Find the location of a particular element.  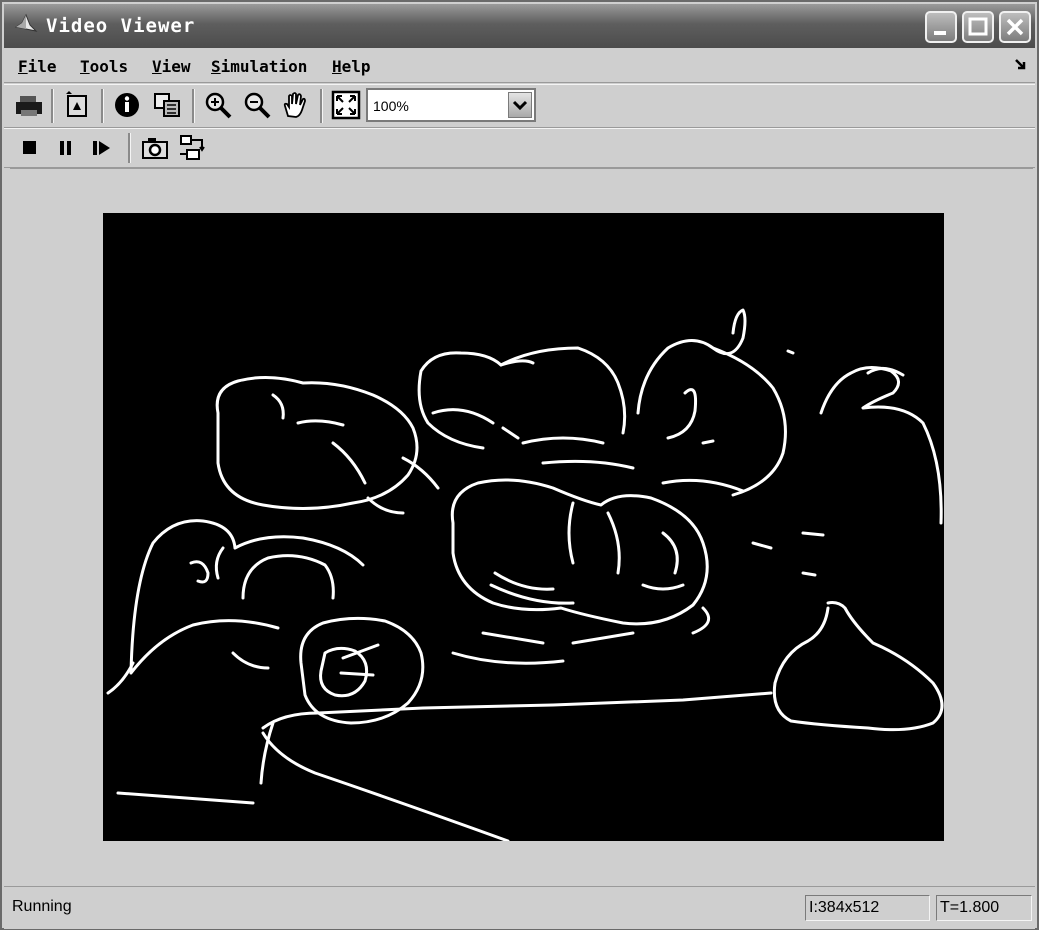

zoom-out-icon is located at coordinates (257, 105).